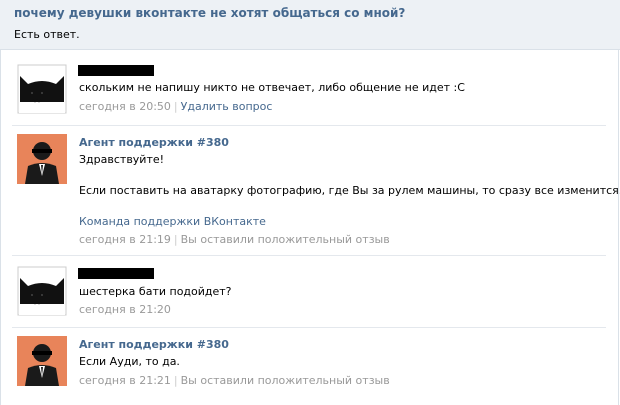 The width and height of the screenshot is (620, 405). Describe the element at coordinates (125, 106) in the screenshot. I see `message-time: сегодня в 20:50` at that location.